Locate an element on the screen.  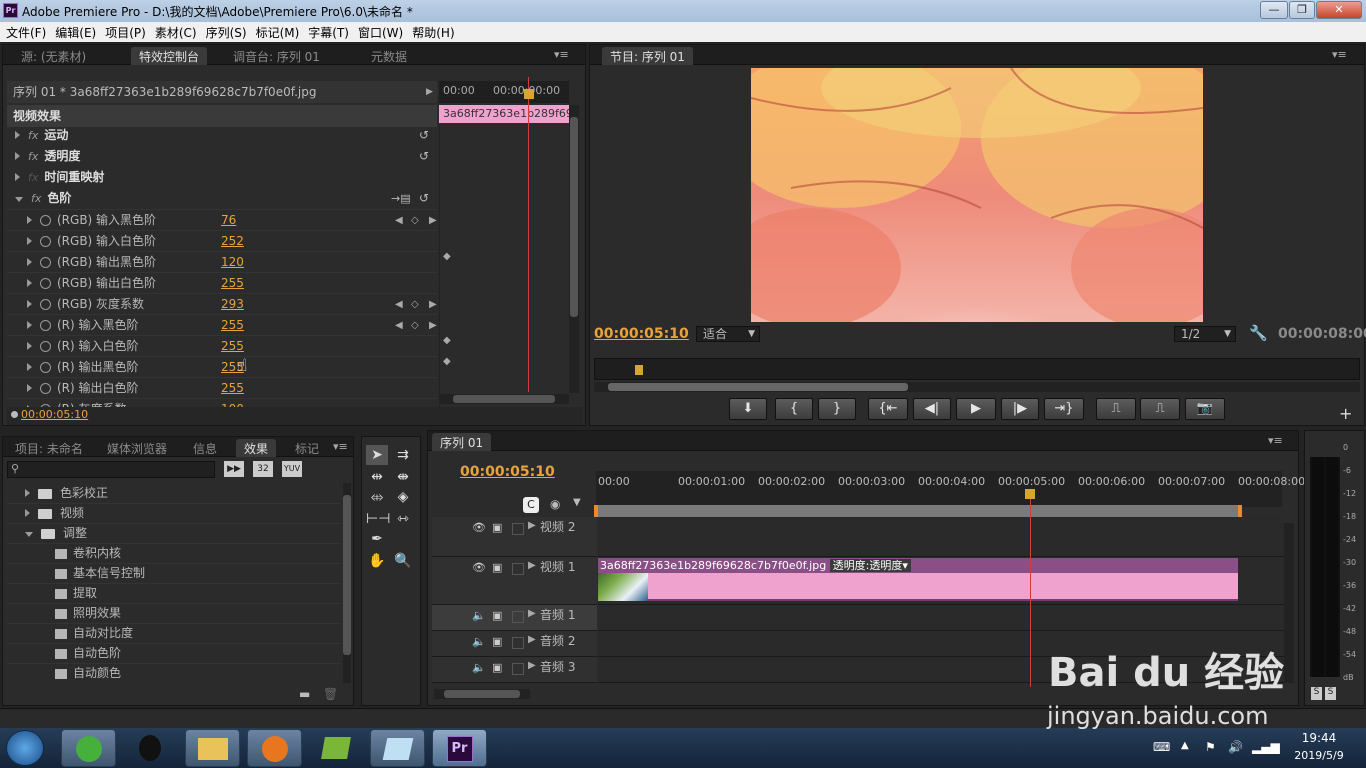
param-value: 100 is located at coordinates (232, 403).